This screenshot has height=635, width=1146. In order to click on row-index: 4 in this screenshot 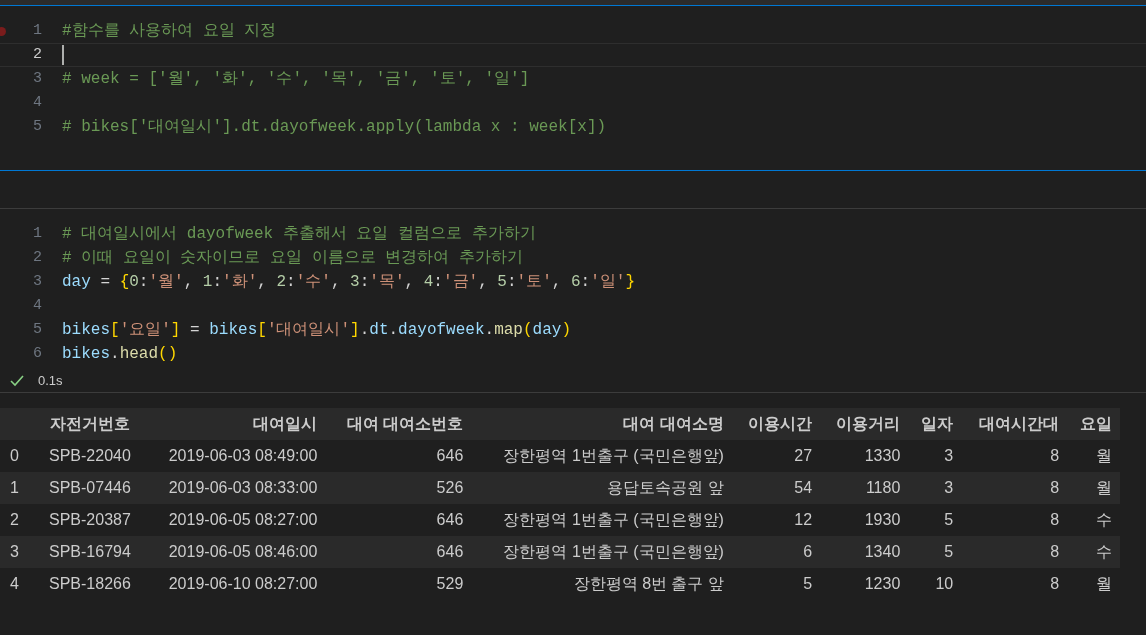, I will do `click(18, 584)`.